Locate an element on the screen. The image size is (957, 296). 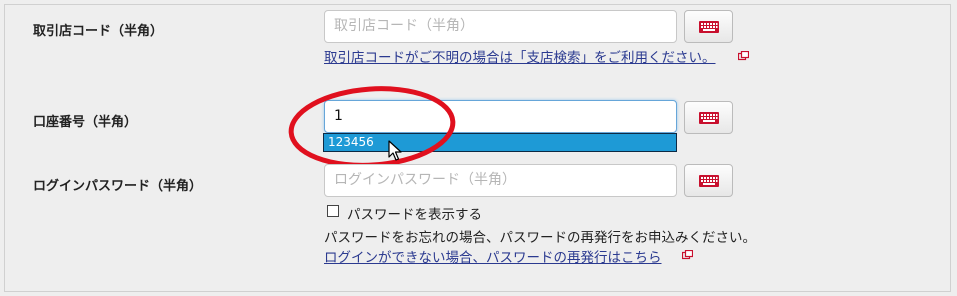
forgot-password-text: パスワードをお忘れの場合、パスワードの再発行をお申込みください。 is located at coordinates (540, 238).